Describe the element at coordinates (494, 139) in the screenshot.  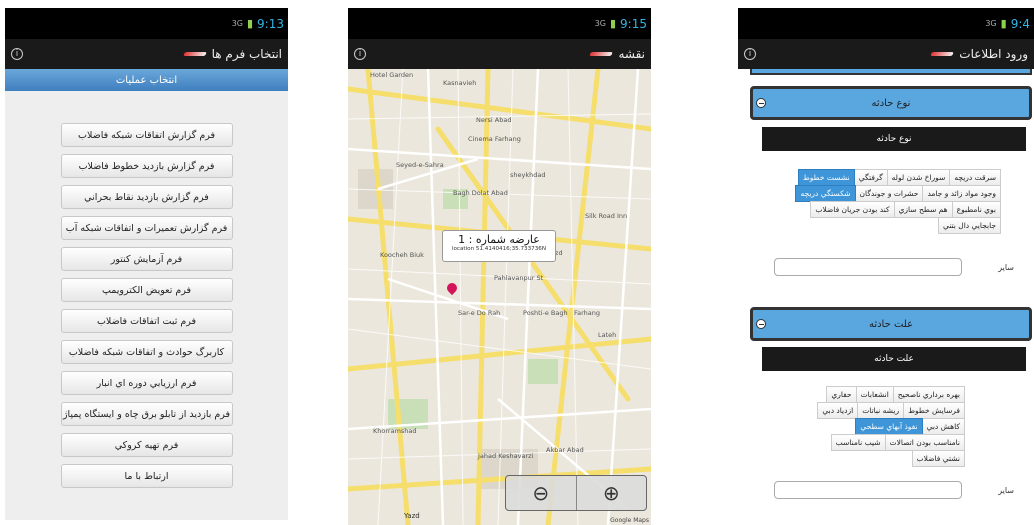
I see `map-label: Cinema Farhang` at that location.